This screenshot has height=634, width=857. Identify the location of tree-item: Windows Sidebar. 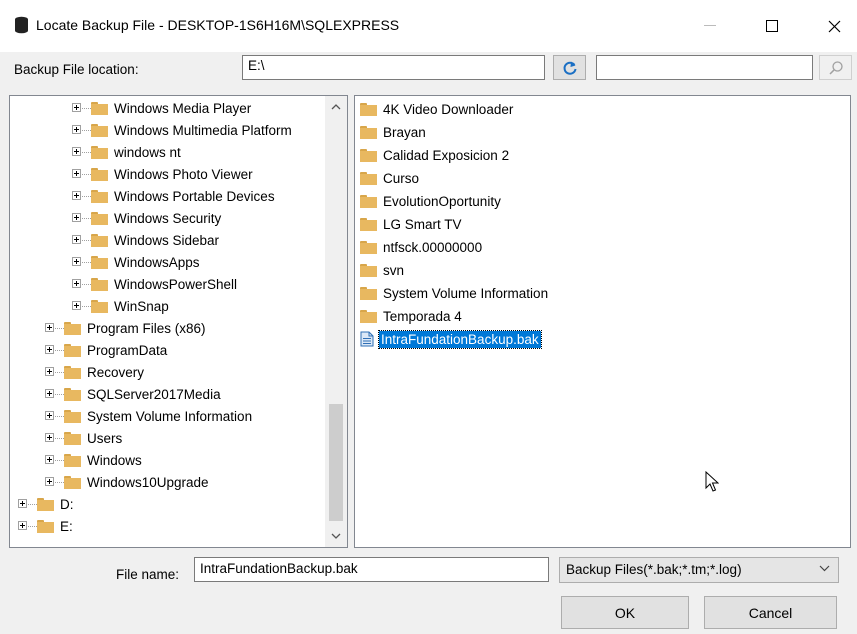
(167, 240).